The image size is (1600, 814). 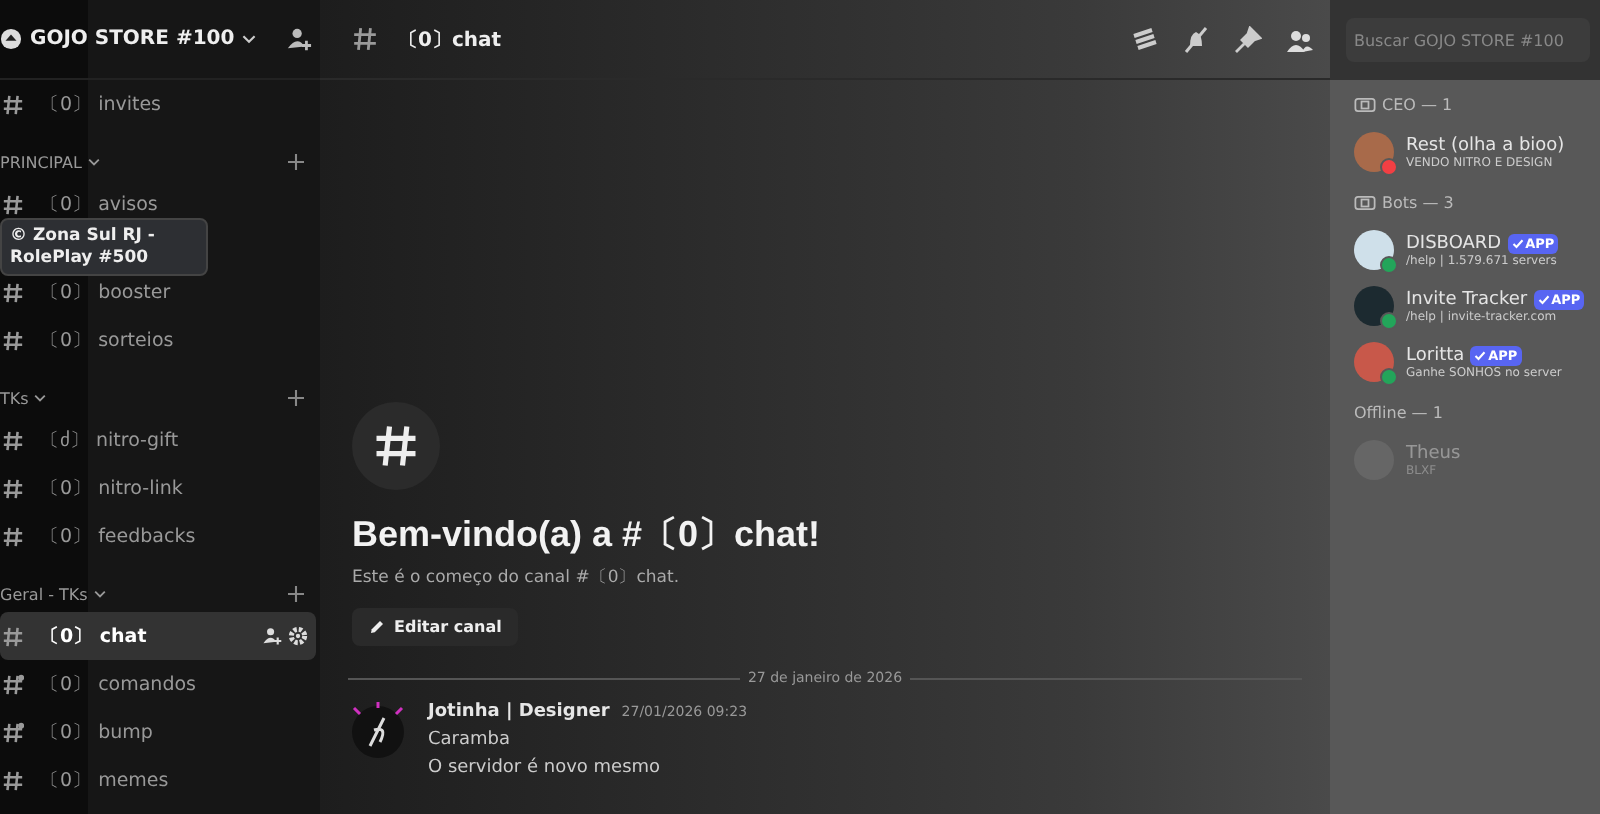 I want to click on channel-item: 〔0〕 nitro-link, so click(x=158, y=488).